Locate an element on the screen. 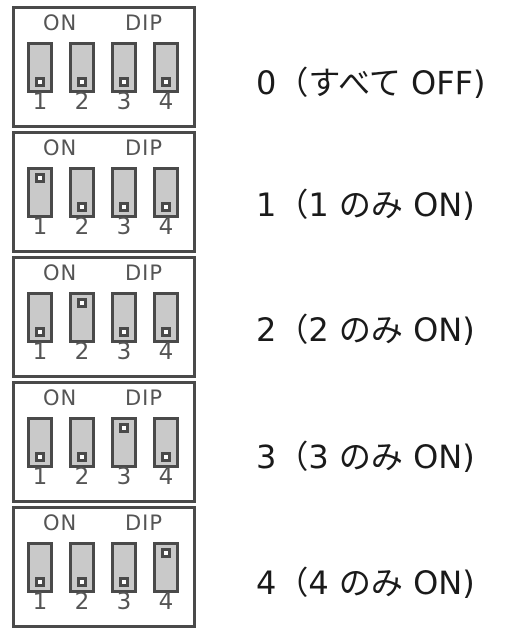  setting-caption: 2（2 のみ ON) is located at coordinates (365, 330).